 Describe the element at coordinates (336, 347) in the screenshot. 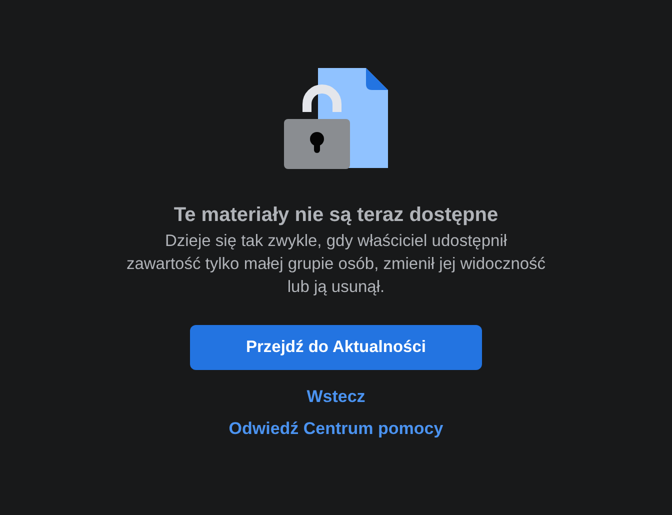

I see `news-feed-button: Przejdź do Aktualności` at that location.